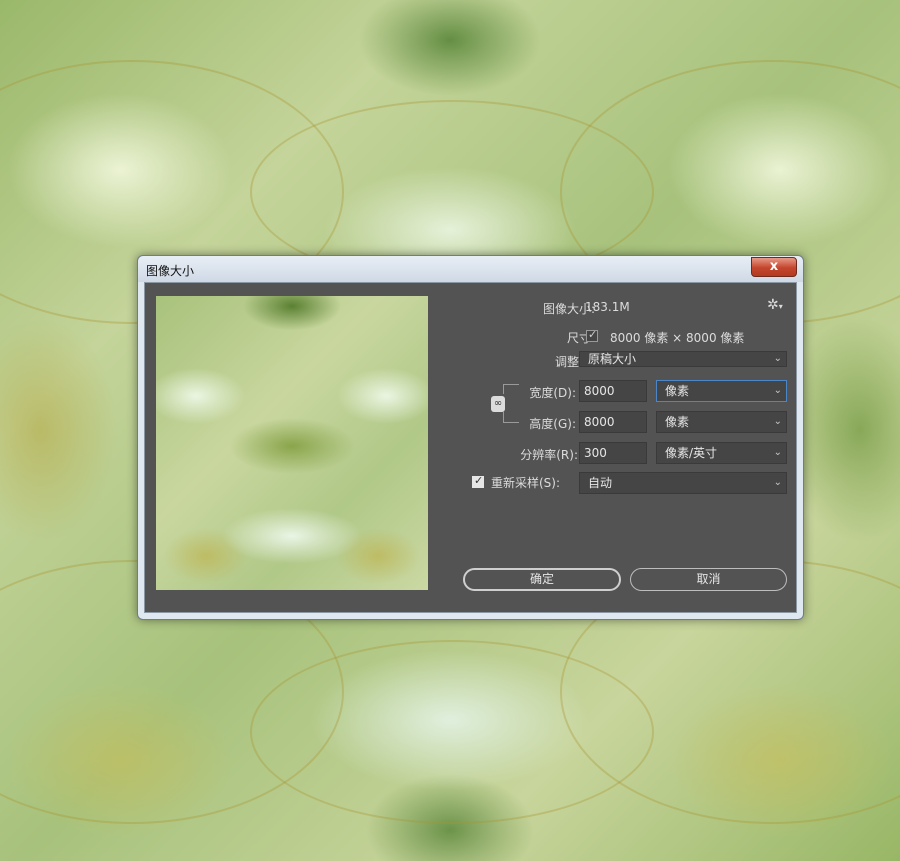 This screenshot has height=861, width=900. Describe the element at coordinates (775, 305) in the screenshot. I see `gear-icon: ✲▾` at that location.